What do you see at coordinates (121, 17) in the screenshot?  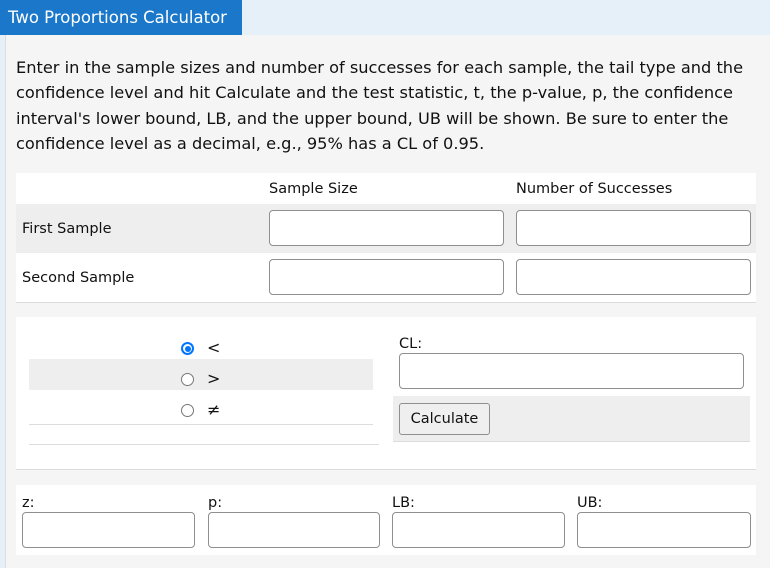 I see `page-title: Two Proportions Calculator` at bounding box center [121, 17].